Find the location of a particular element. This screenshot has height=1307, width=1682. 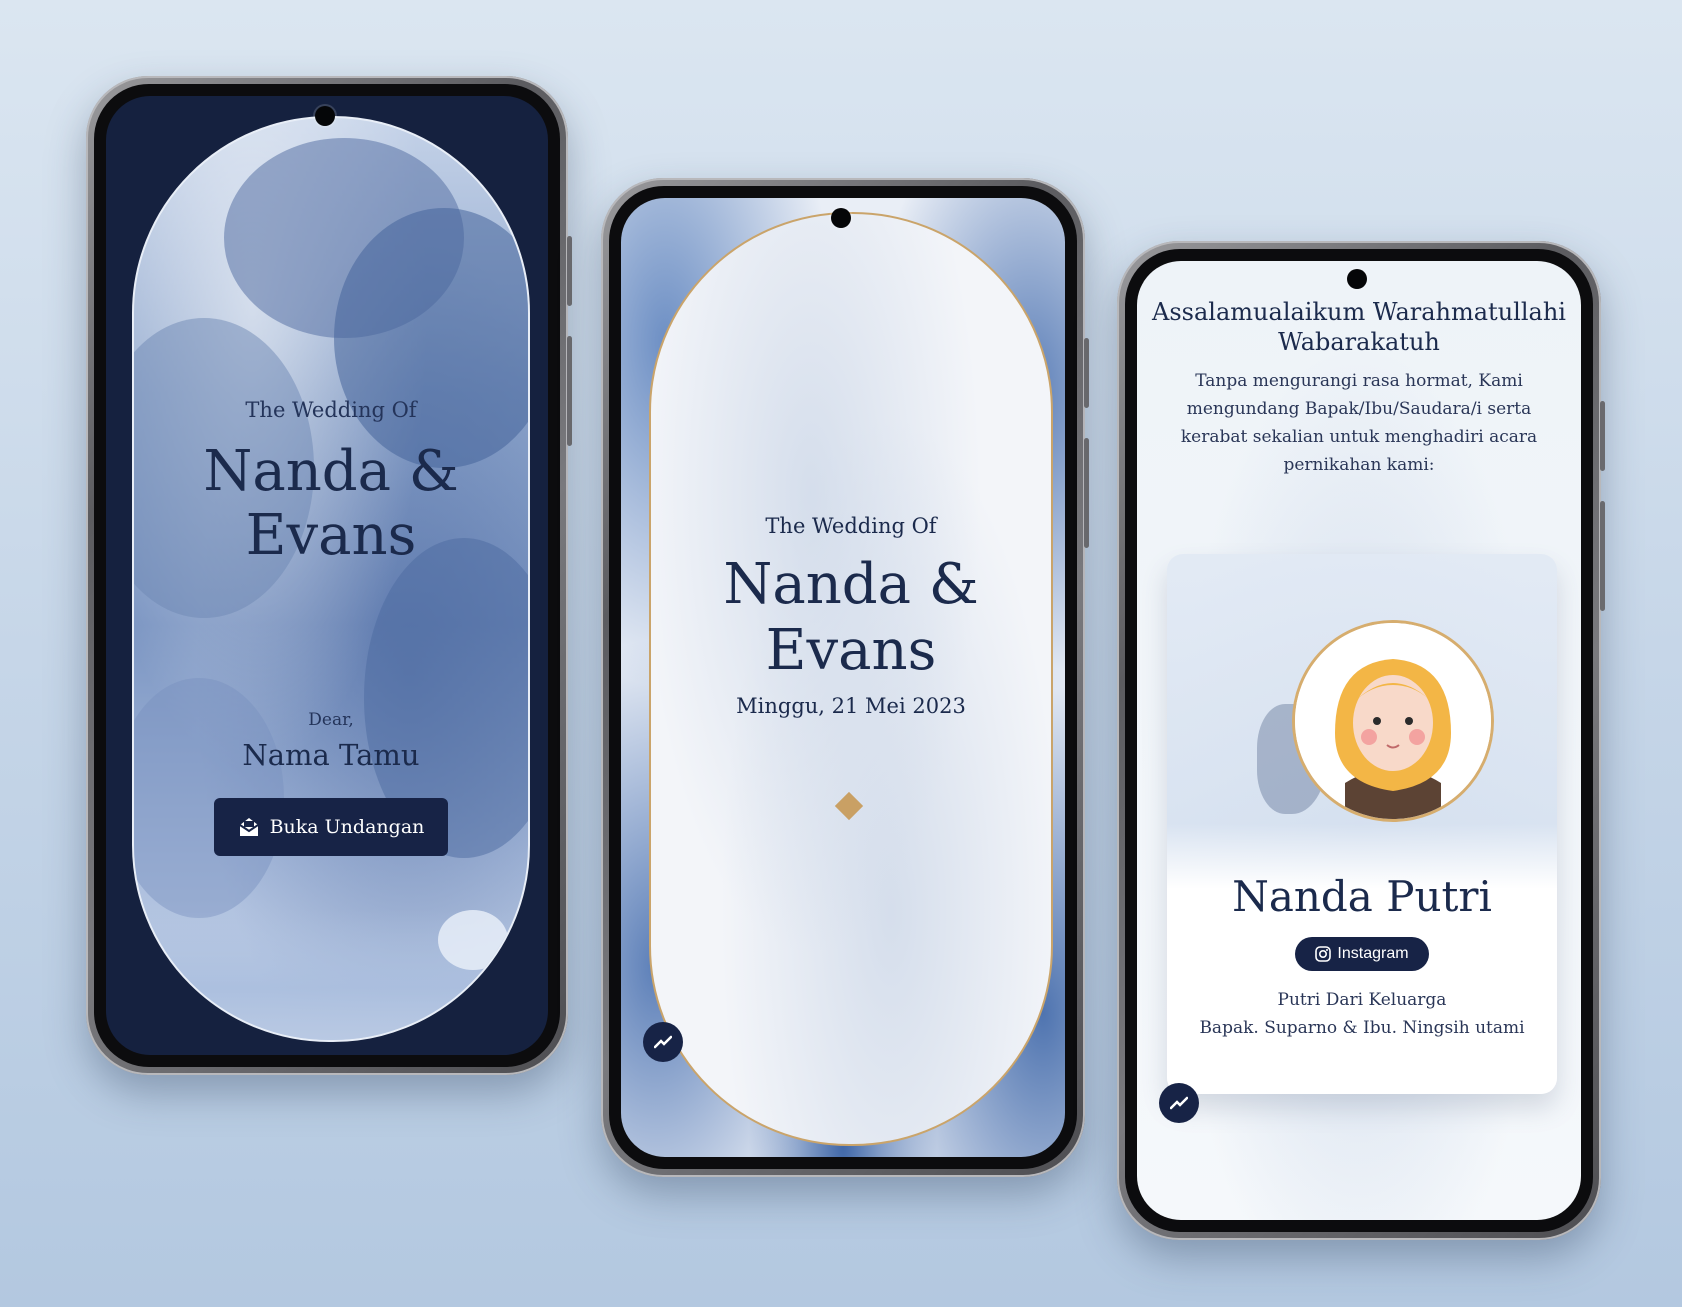

bride-avatar is located at coordinates (1393, 721).